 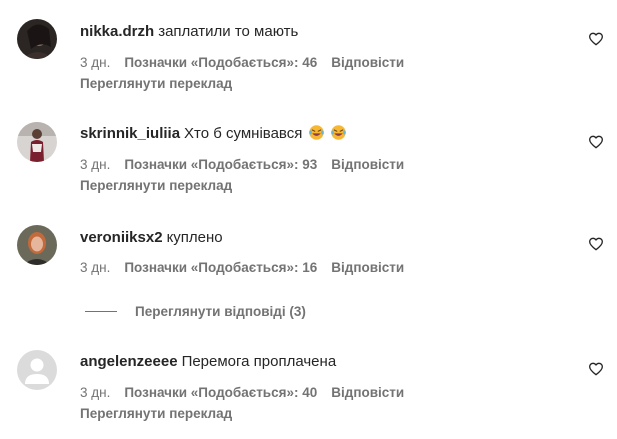 I want to click on username: veroniiksx2, so click(x=121, y=237).